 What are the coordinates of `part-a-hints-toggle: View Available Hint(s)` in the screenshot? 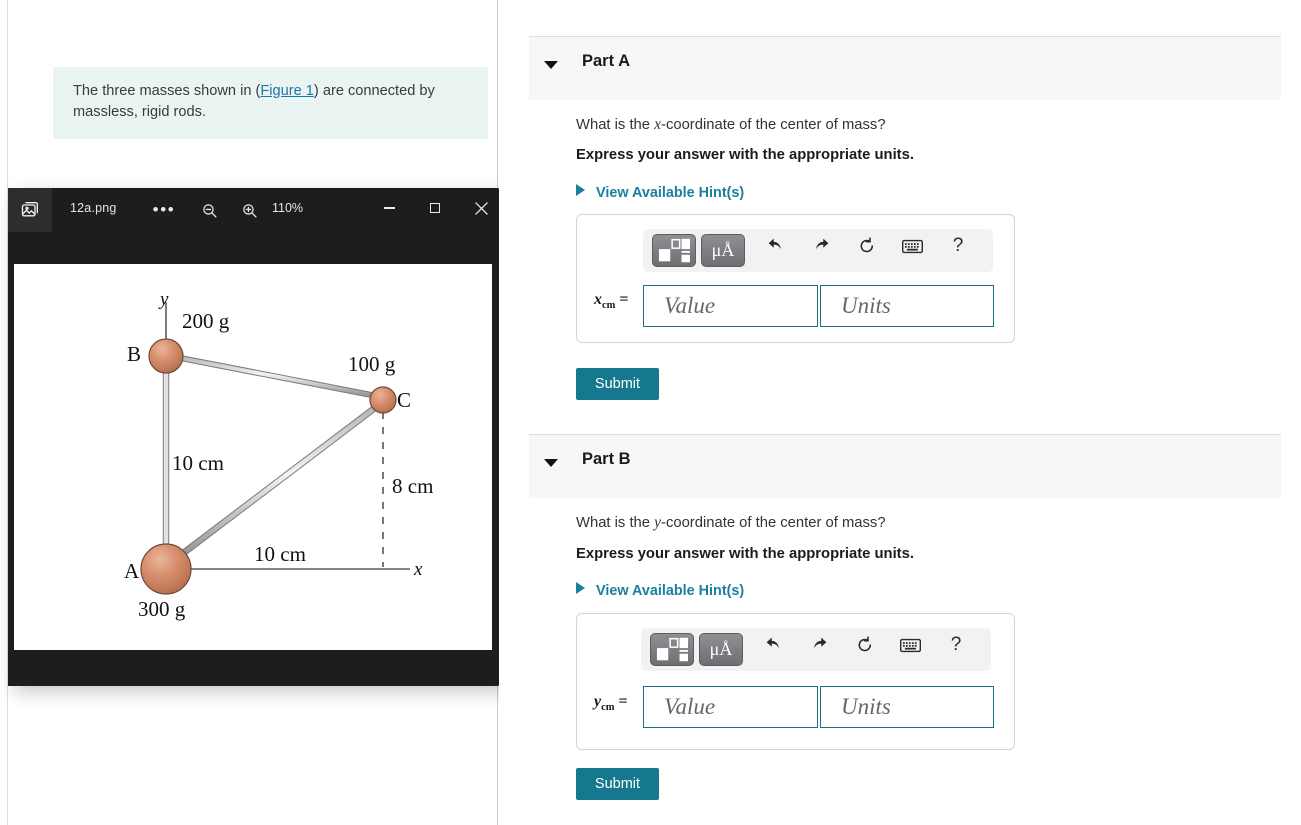 It's located at (660, 192).